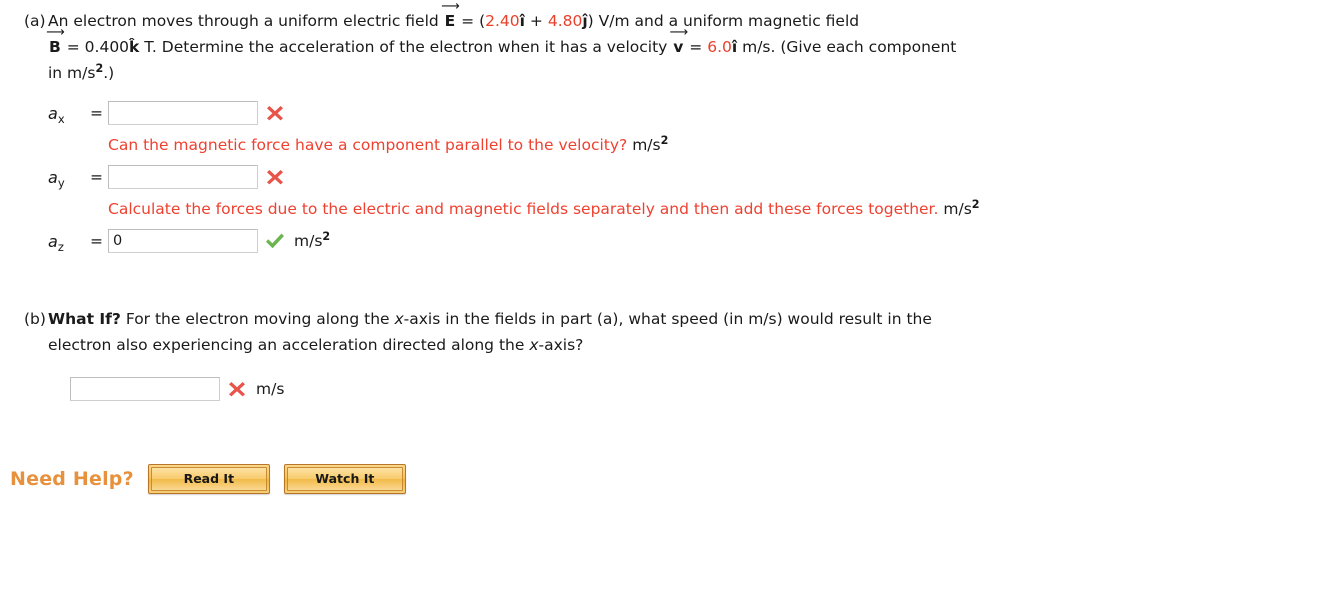 Image resolution: width=1340 pixels, height=592 pixels. I want to click on need-help-label: Need Help?, so click(72, 479).